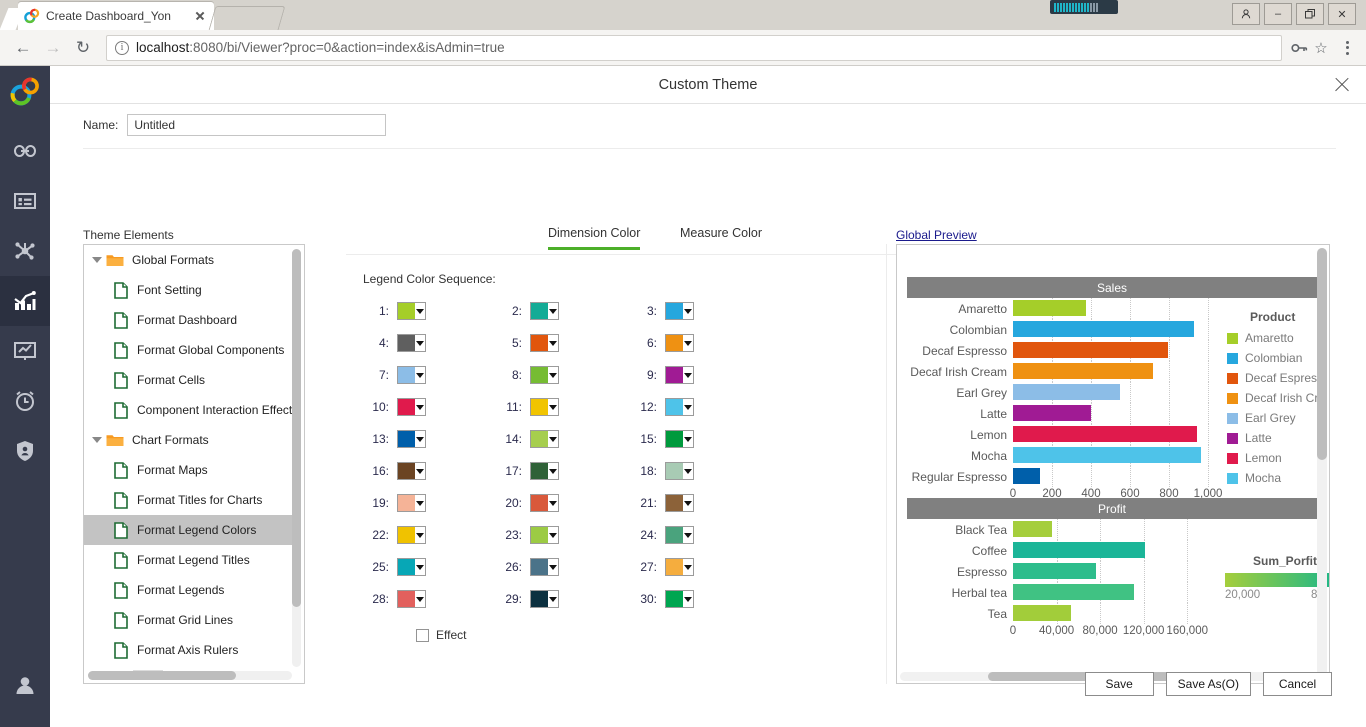 The height and width of the screenshot is (727, 1366). I want to click on chart-legend-item: Colombian, so click(1272, 358).